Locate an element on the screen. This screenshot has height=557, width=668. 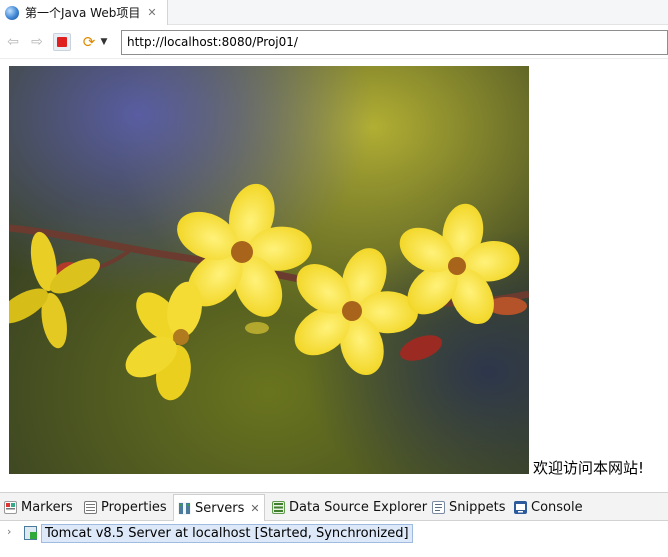
console-icon is located at coordinates (520, 507).